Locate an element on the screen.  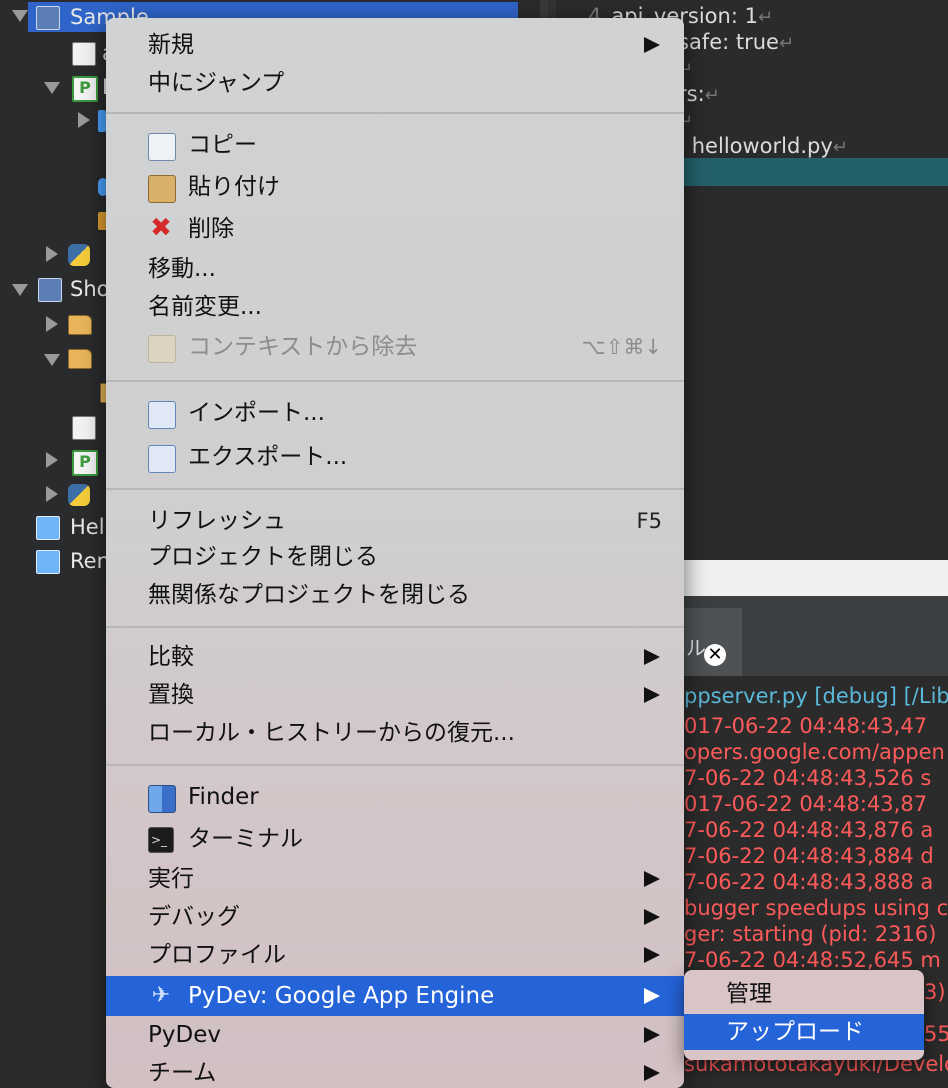
submenu-item-upload: アップロード is located at coordinates (804, 1032).